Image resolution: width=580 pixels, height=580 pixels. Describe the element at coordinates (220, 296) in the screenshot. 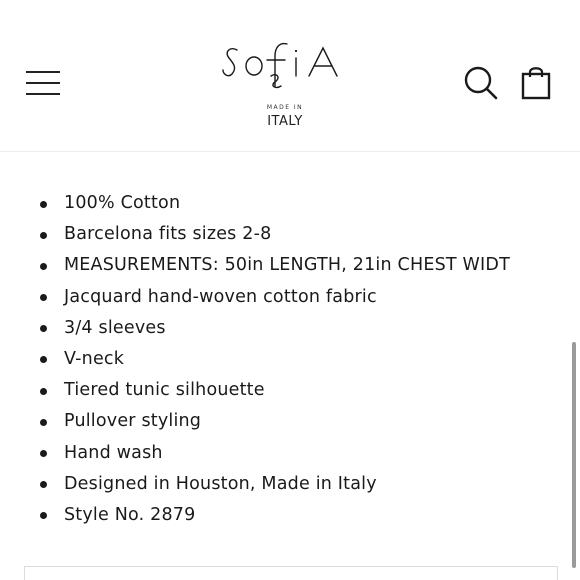

I see `feature-text: Jacquard hand-woven cotton fabric` at that location.